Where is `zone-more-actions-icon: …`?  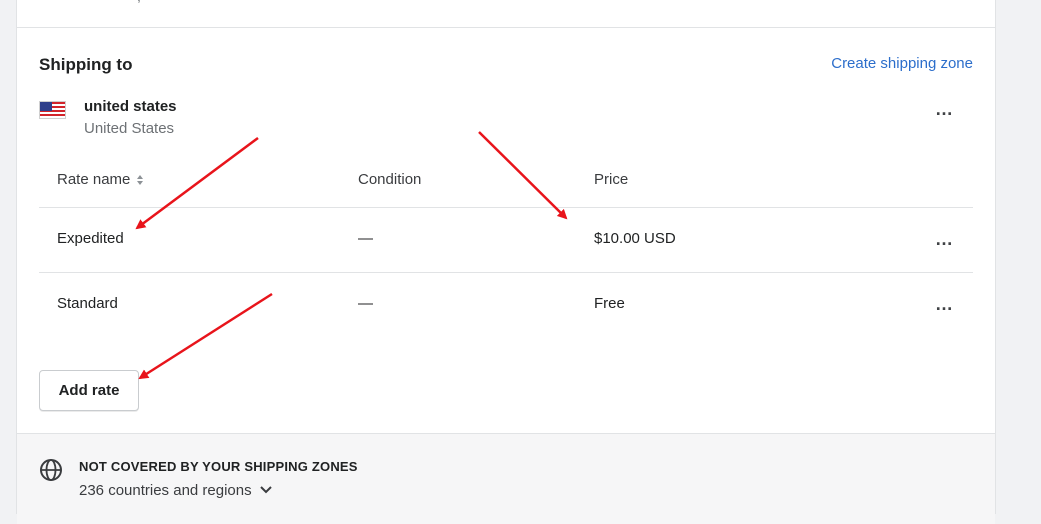
zone-more-actions-icon: … is located at coordinates (944, 109).